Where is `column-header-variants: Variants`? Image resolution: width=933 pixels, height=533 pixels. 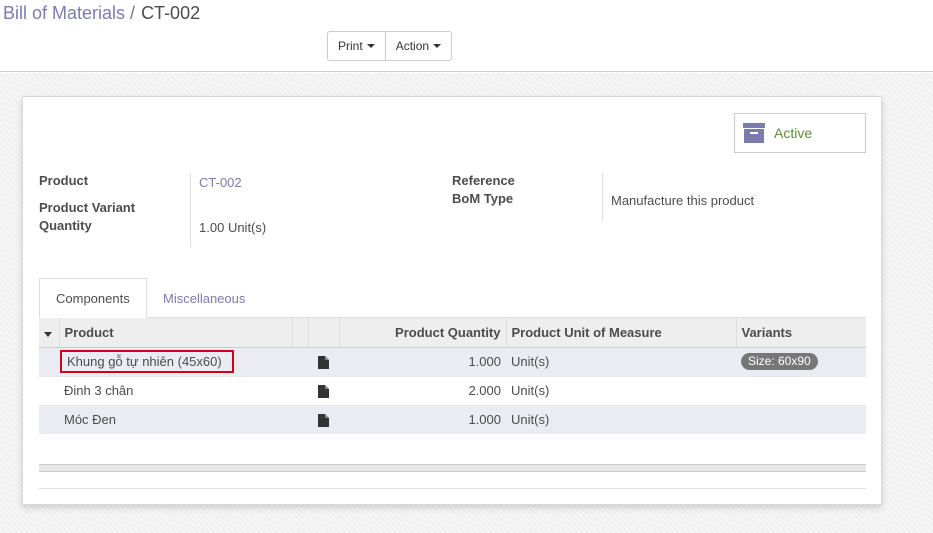 column-header-variants: Variants is located at coordinates (800, 333).